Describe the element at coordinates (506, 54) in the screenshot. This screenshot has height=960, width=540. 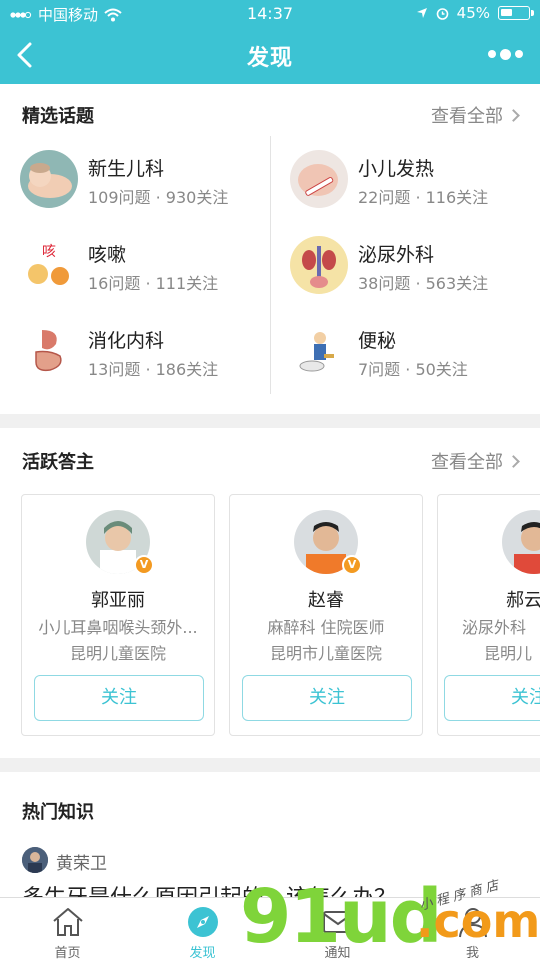
I see `more-icon` at that location.